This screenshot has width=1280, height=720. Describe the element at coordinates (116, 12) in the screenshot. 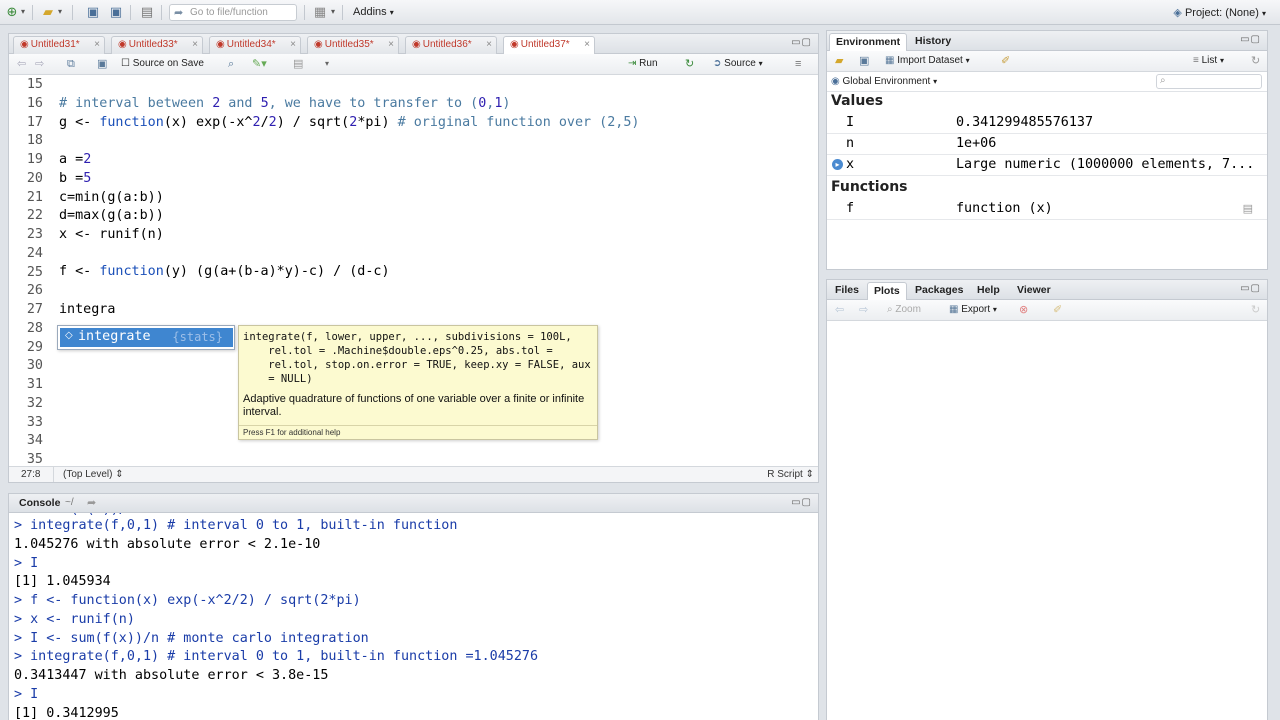

I see `save-all-icon: ▣` at that location.